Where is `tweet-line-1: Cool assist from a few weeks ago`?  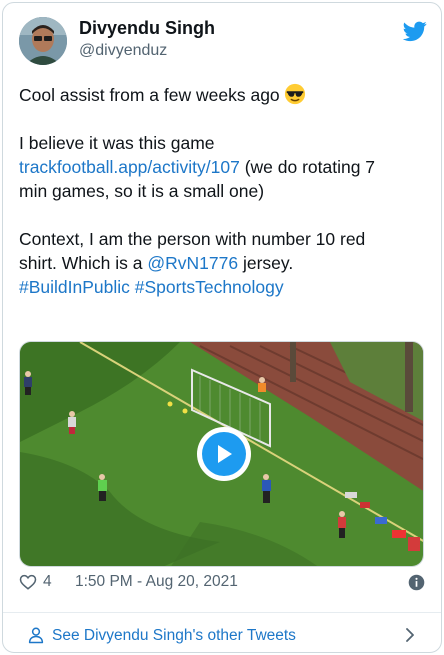 tweet-line-1: Cool assist from a few weeks ago is located at coordinates (224, 95).